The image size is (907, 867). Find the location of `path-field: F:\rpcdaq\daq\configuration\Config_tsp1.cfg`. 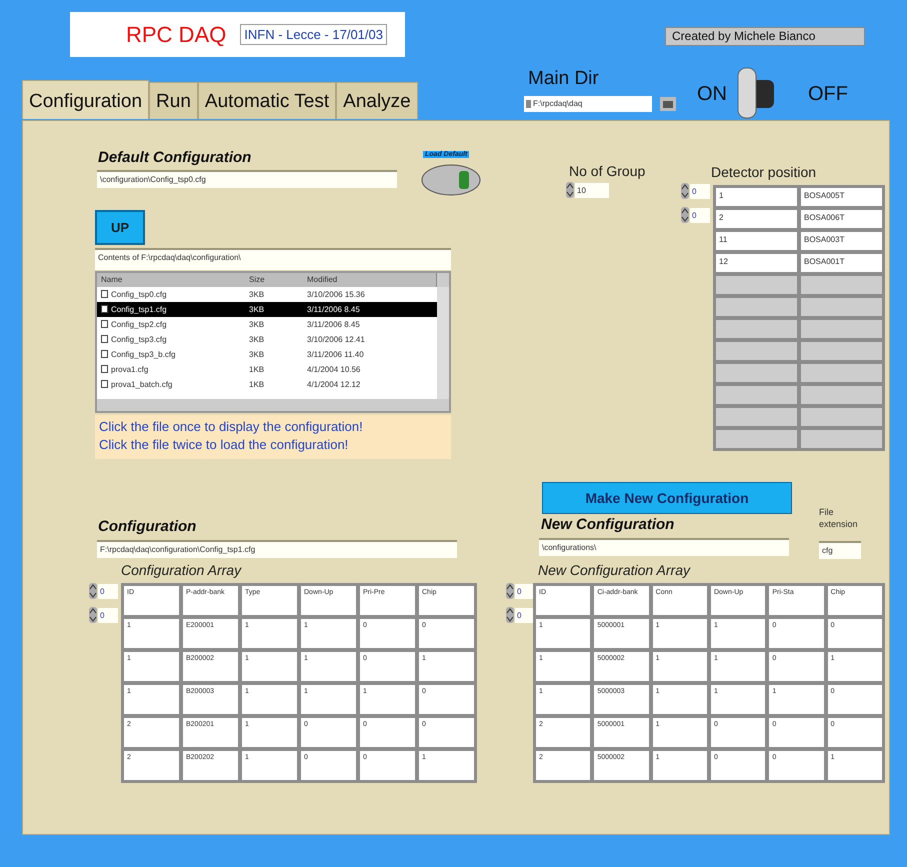

path-field: F:\rpcdaq\daq\configuration\Config_tsp1.cfg is located at coordinates (277, 549).